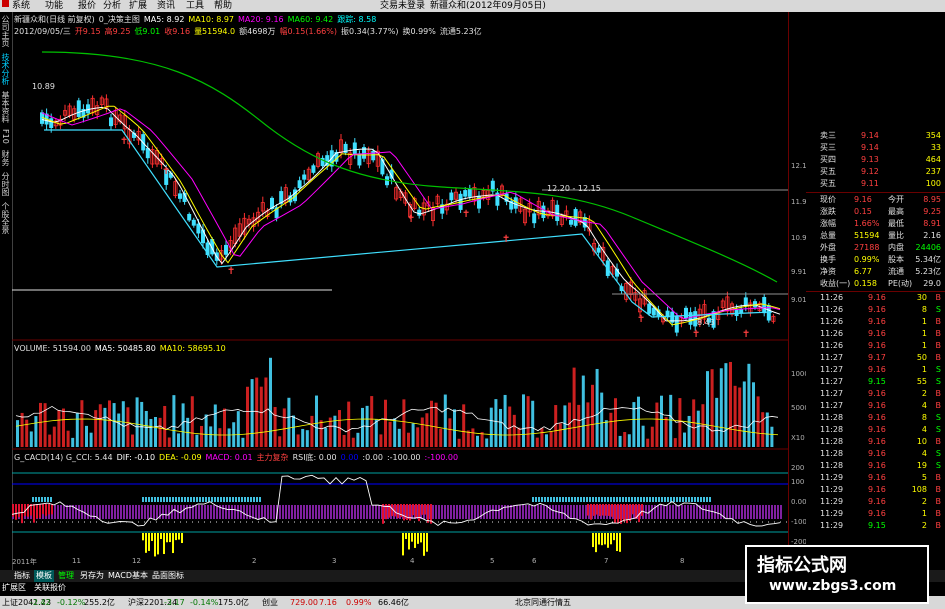  Describe the element at coordinates (875, 136) in the screenshot. I see `quote-row: 卖三 9.14 354` at that location.